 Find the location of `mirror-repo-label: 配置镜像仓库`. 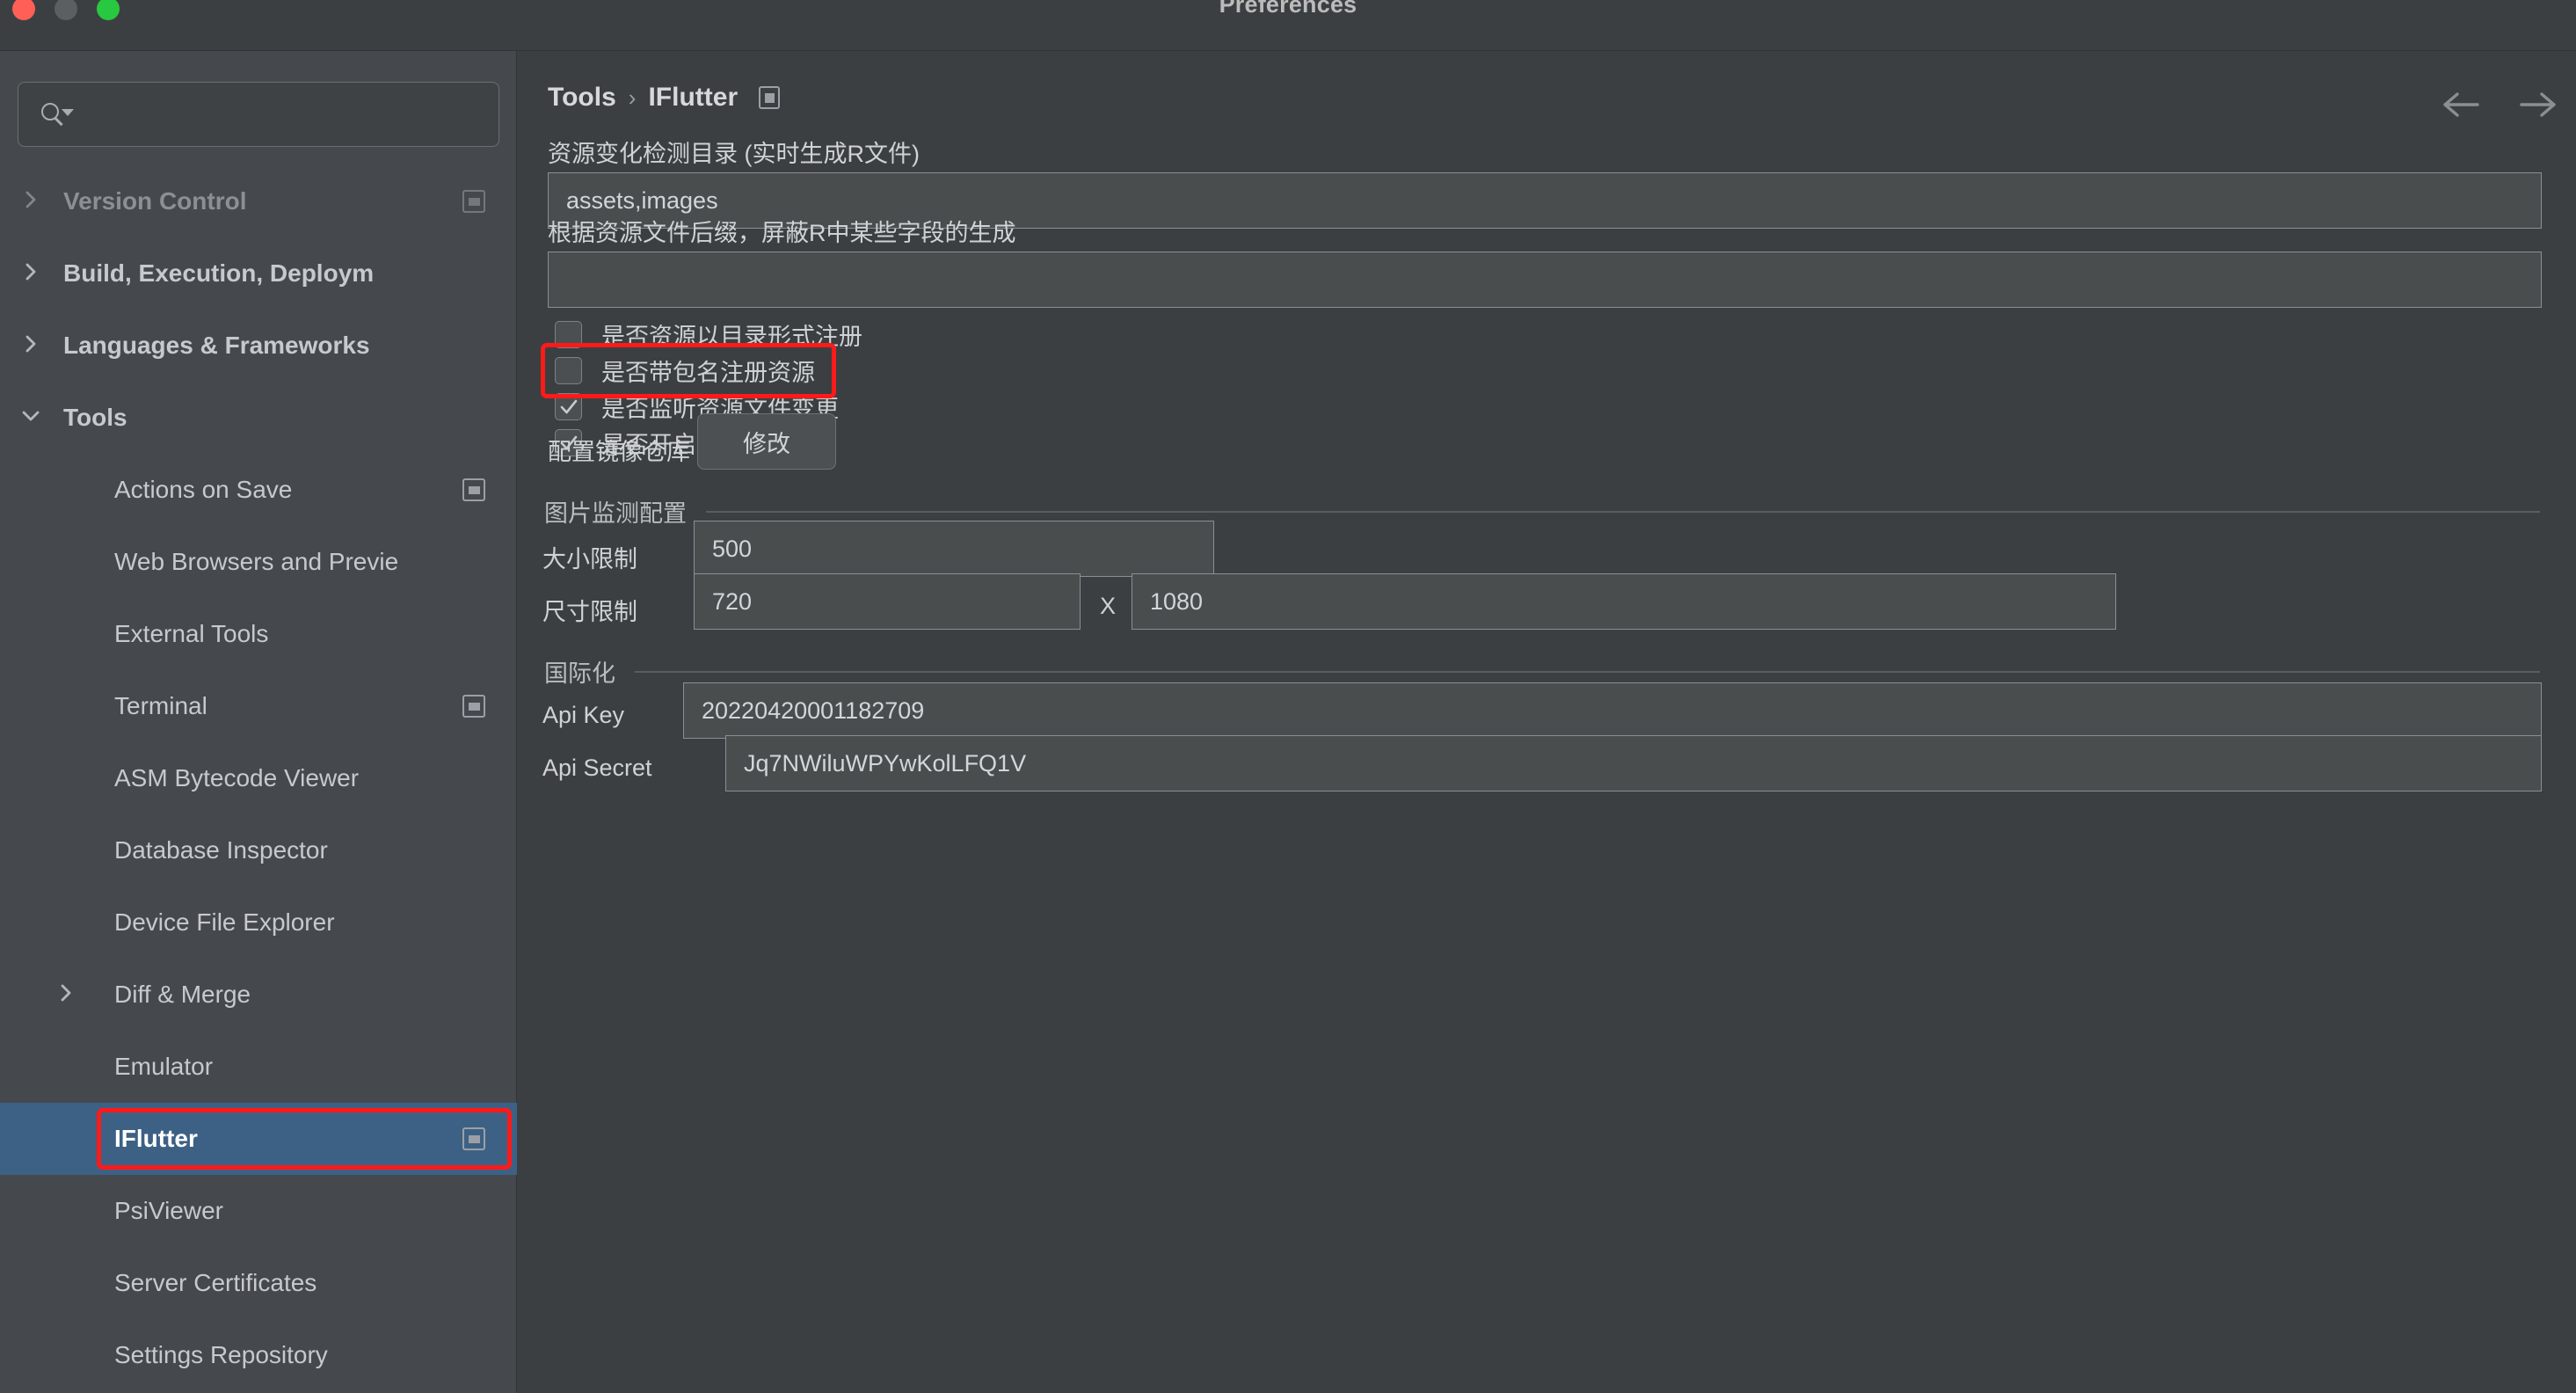

mirror-repo-label: 配置镜像仓库 is located at coordinates (619, 452).